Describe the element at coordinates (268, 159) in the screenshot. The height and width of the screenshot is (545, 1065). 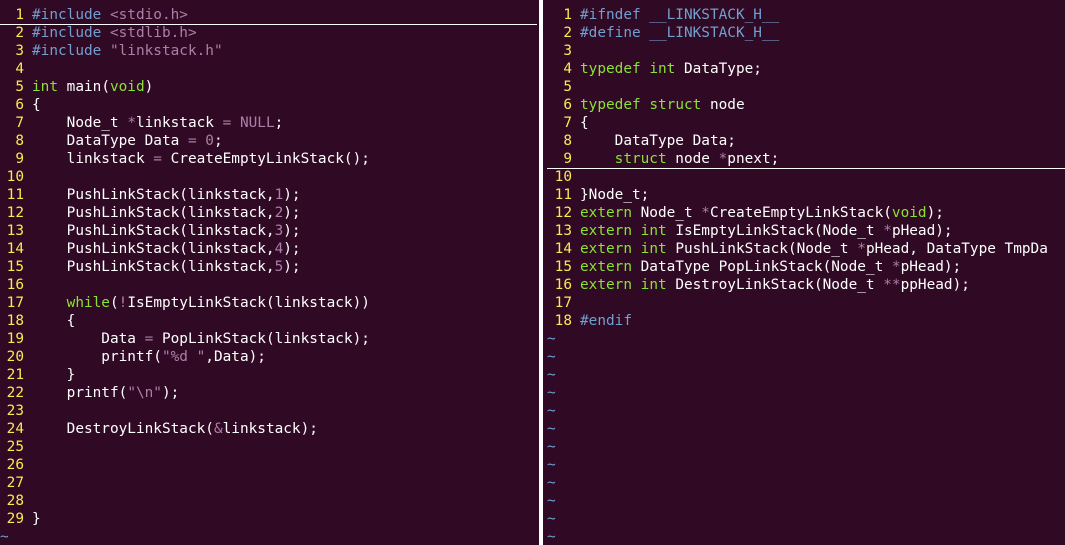
I see `code-line: 9 linkstack = CreateEmptyLinkStack();` at that location.